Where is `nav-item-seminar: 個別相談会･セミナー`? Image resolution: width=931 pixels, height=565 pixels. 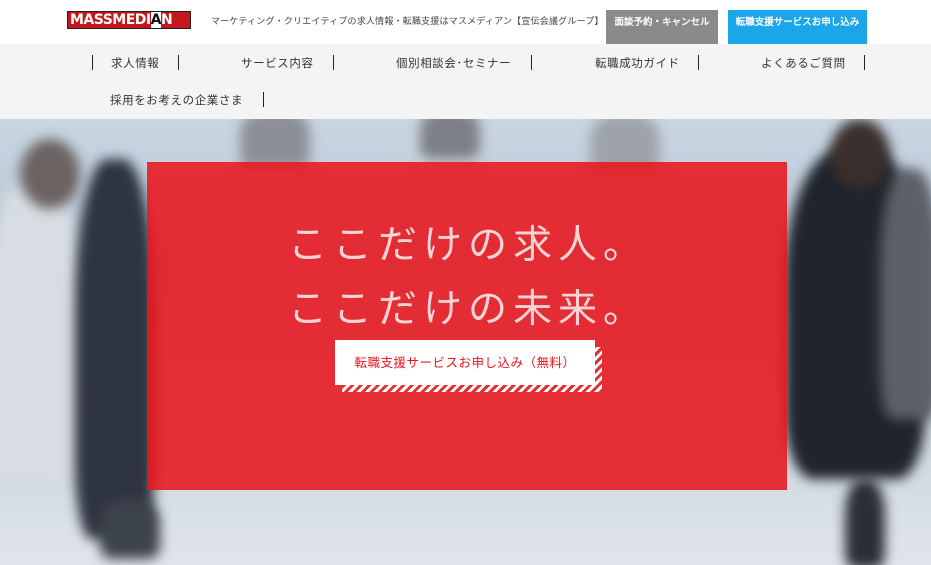
nav-item-seminar: 個別相談会･セミナー is located at coordinates (453, 63).